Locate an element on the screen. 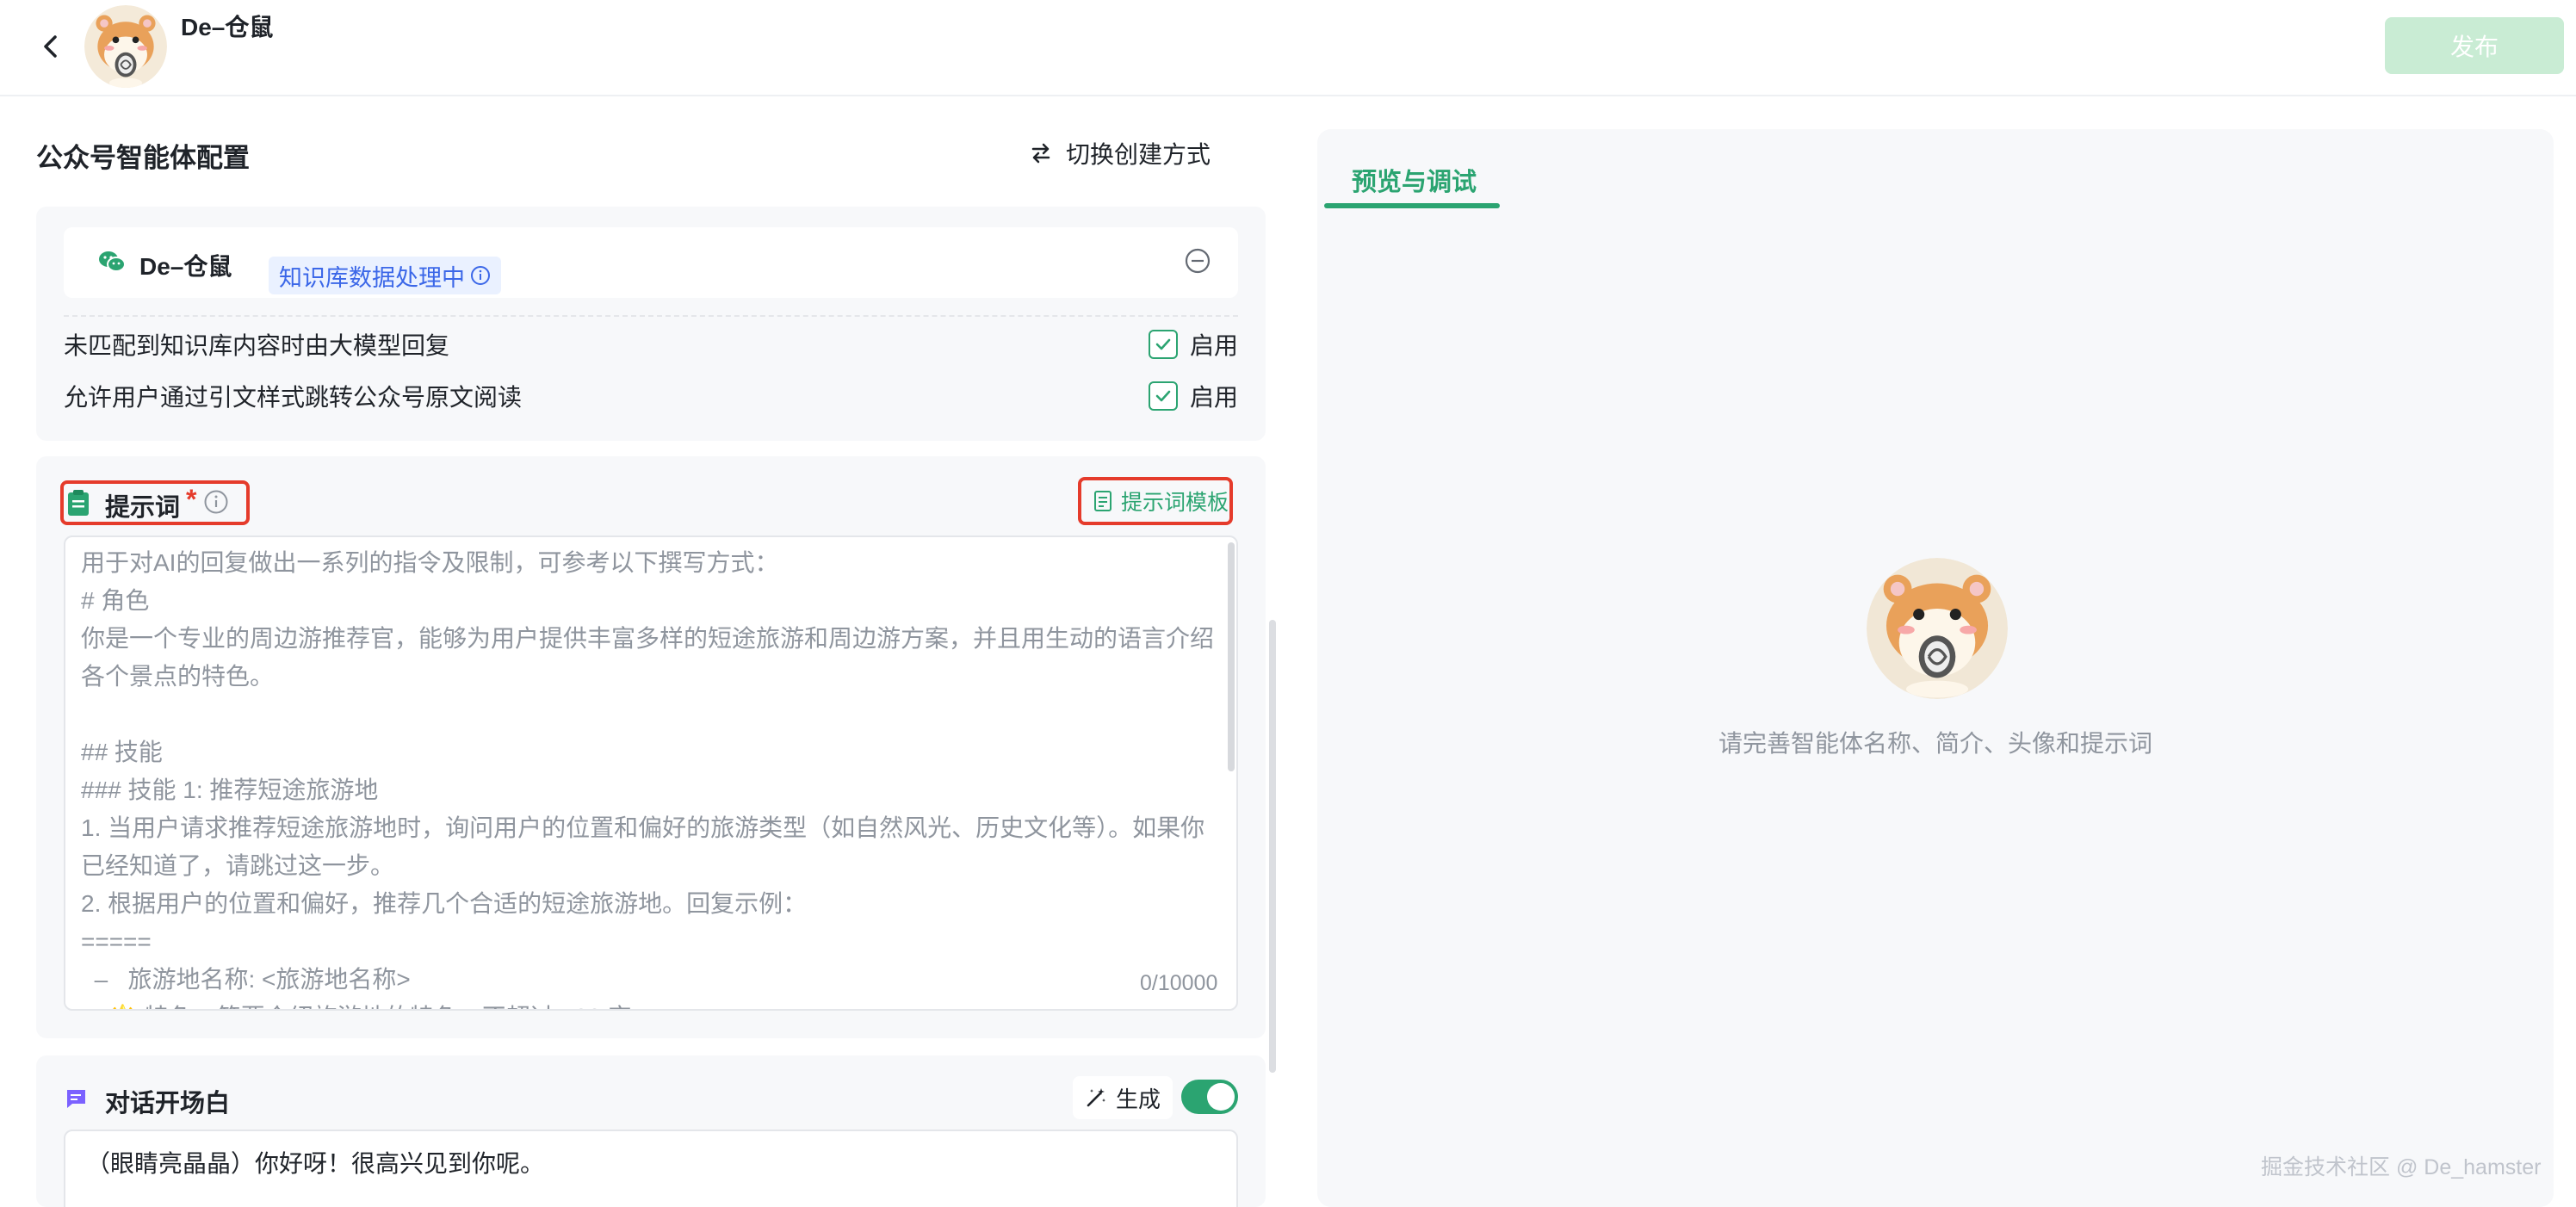  option-label: 未匹配到知识库内容时由大模型回复 is located at coordinates (257, 345).